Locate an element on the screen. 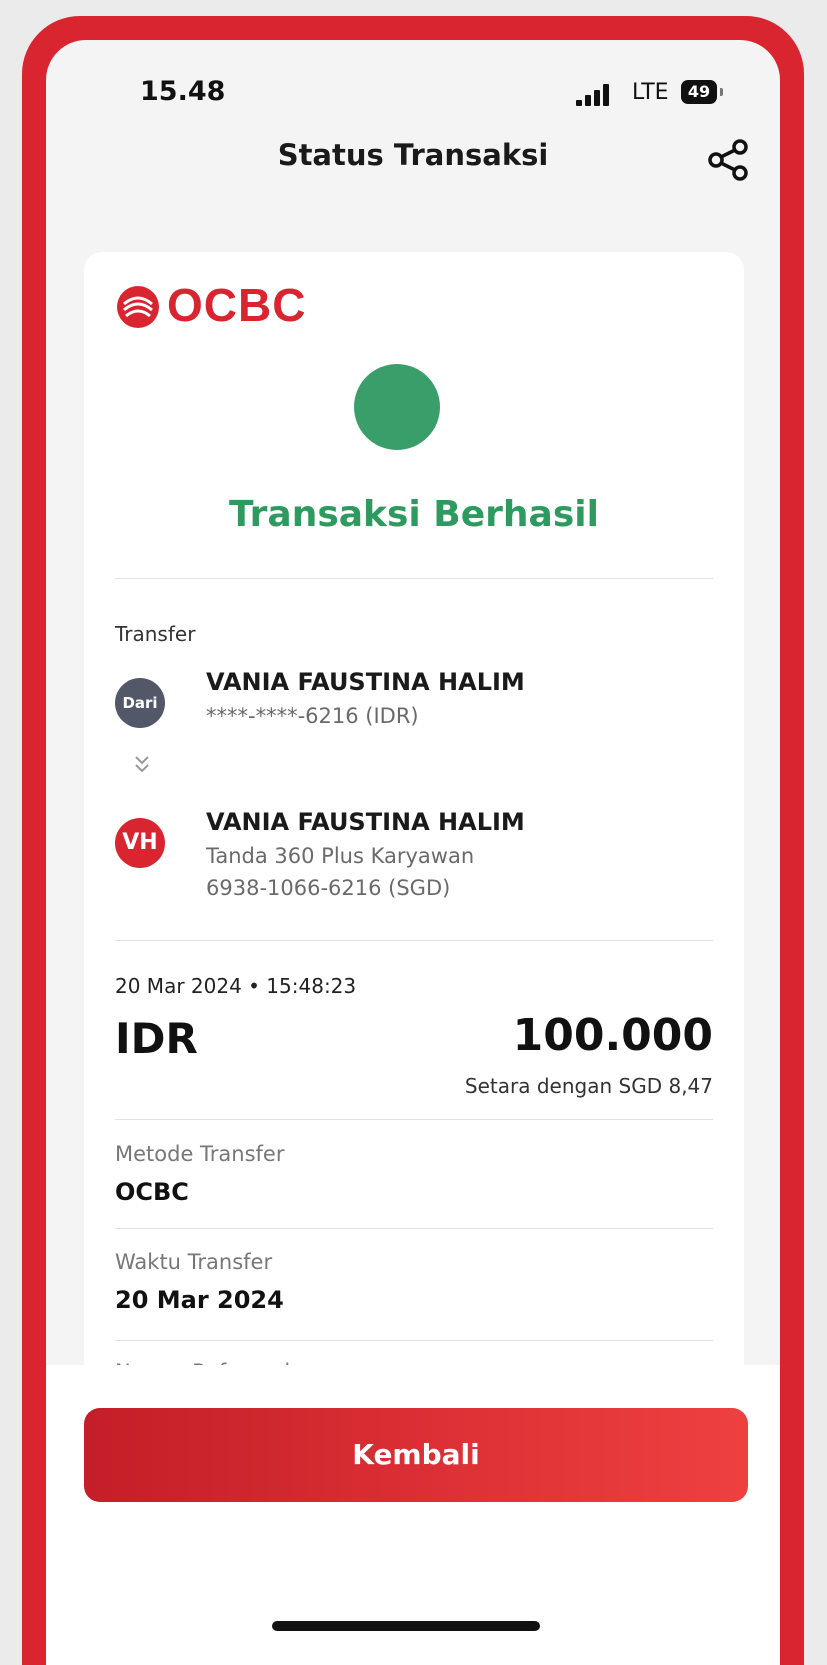 The height and width of the screenshot is (1665, 827). success-status-icon is located at coordinates (397, 407).